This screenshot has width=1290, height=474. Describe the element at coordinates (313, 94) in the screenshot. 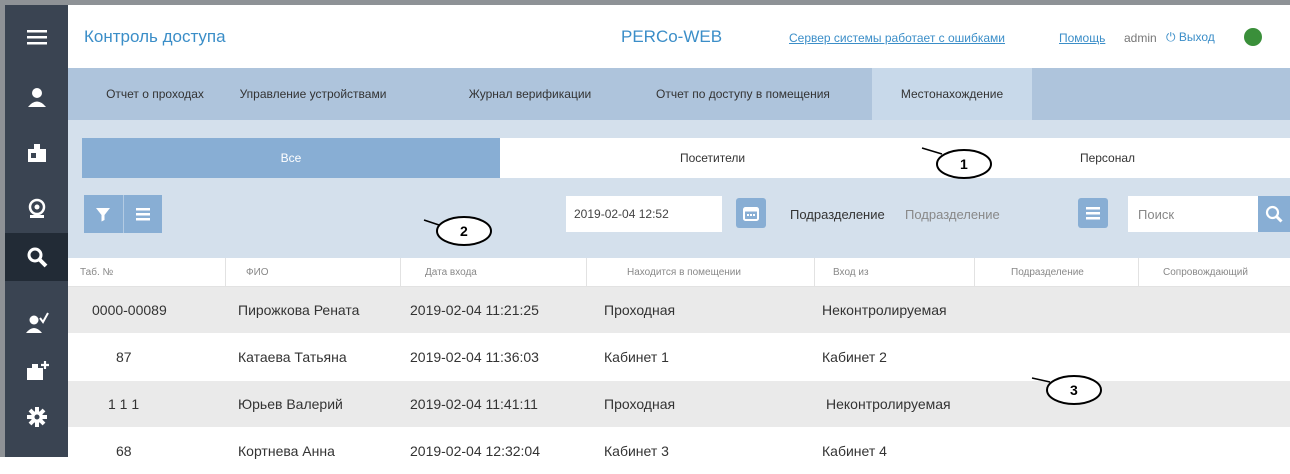

I see `tab-device-control: Управление устройствами` at that location.